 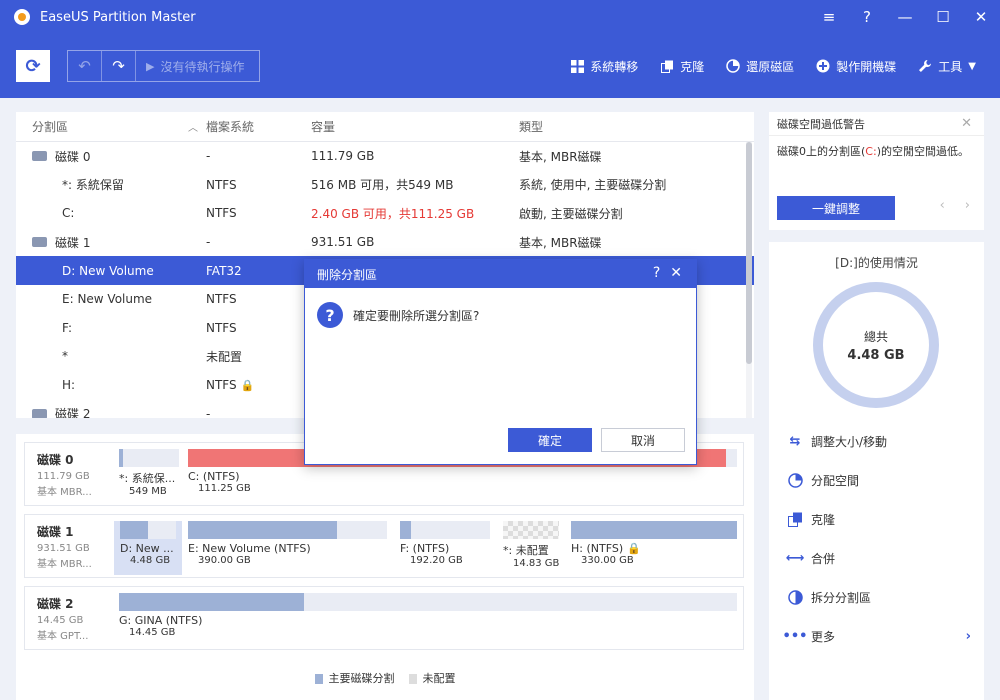 I want to click on disk-name: 磁碟 1, so click(x=55, y=532).